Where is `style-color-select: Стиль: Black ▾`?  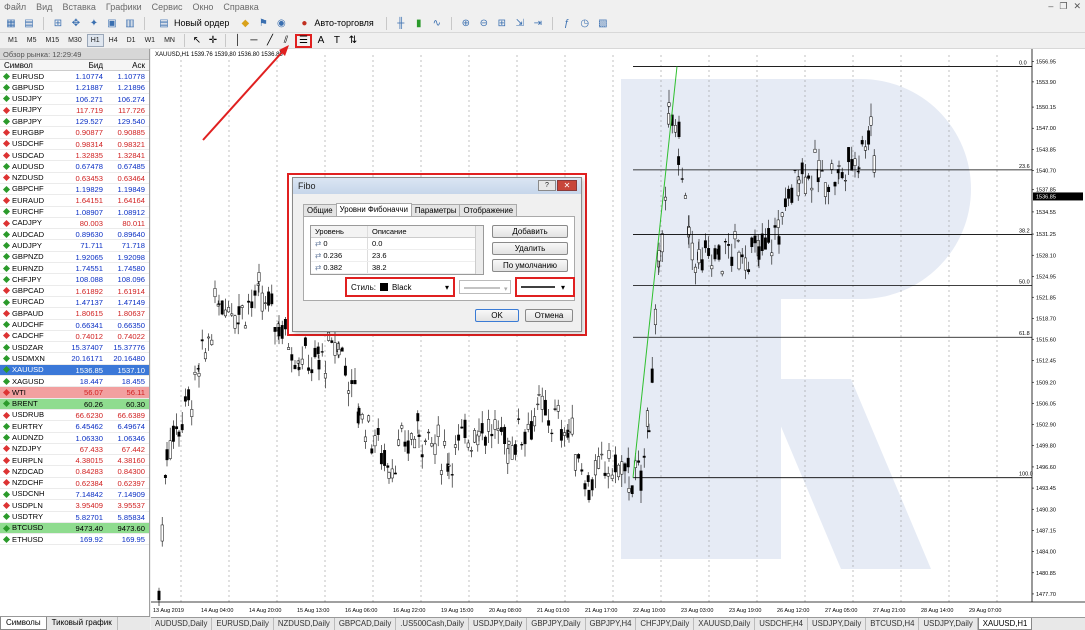 style-color-select: Стиль: Black ▾ is located at coordinates (400, 287).